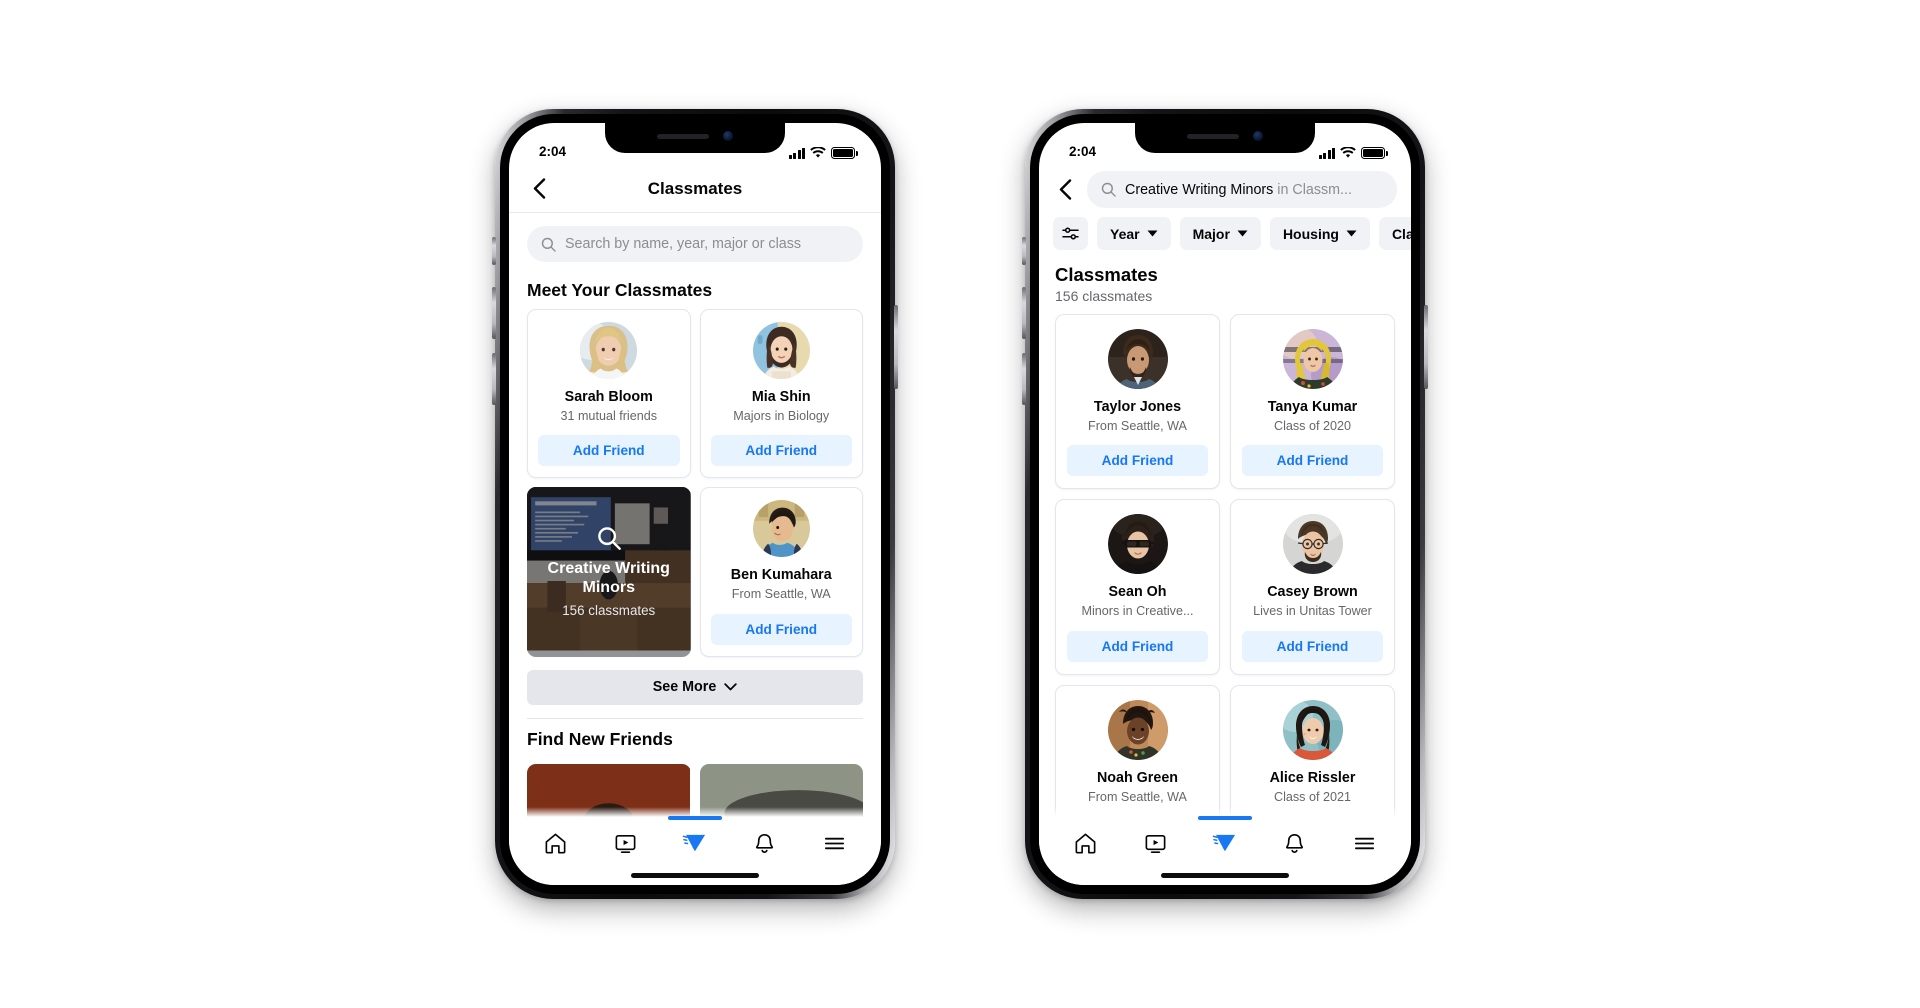 This screenshot has height=1008, width=1920. I want to click on results-heading: Classmates 156 classmates, so click(1225, 282).